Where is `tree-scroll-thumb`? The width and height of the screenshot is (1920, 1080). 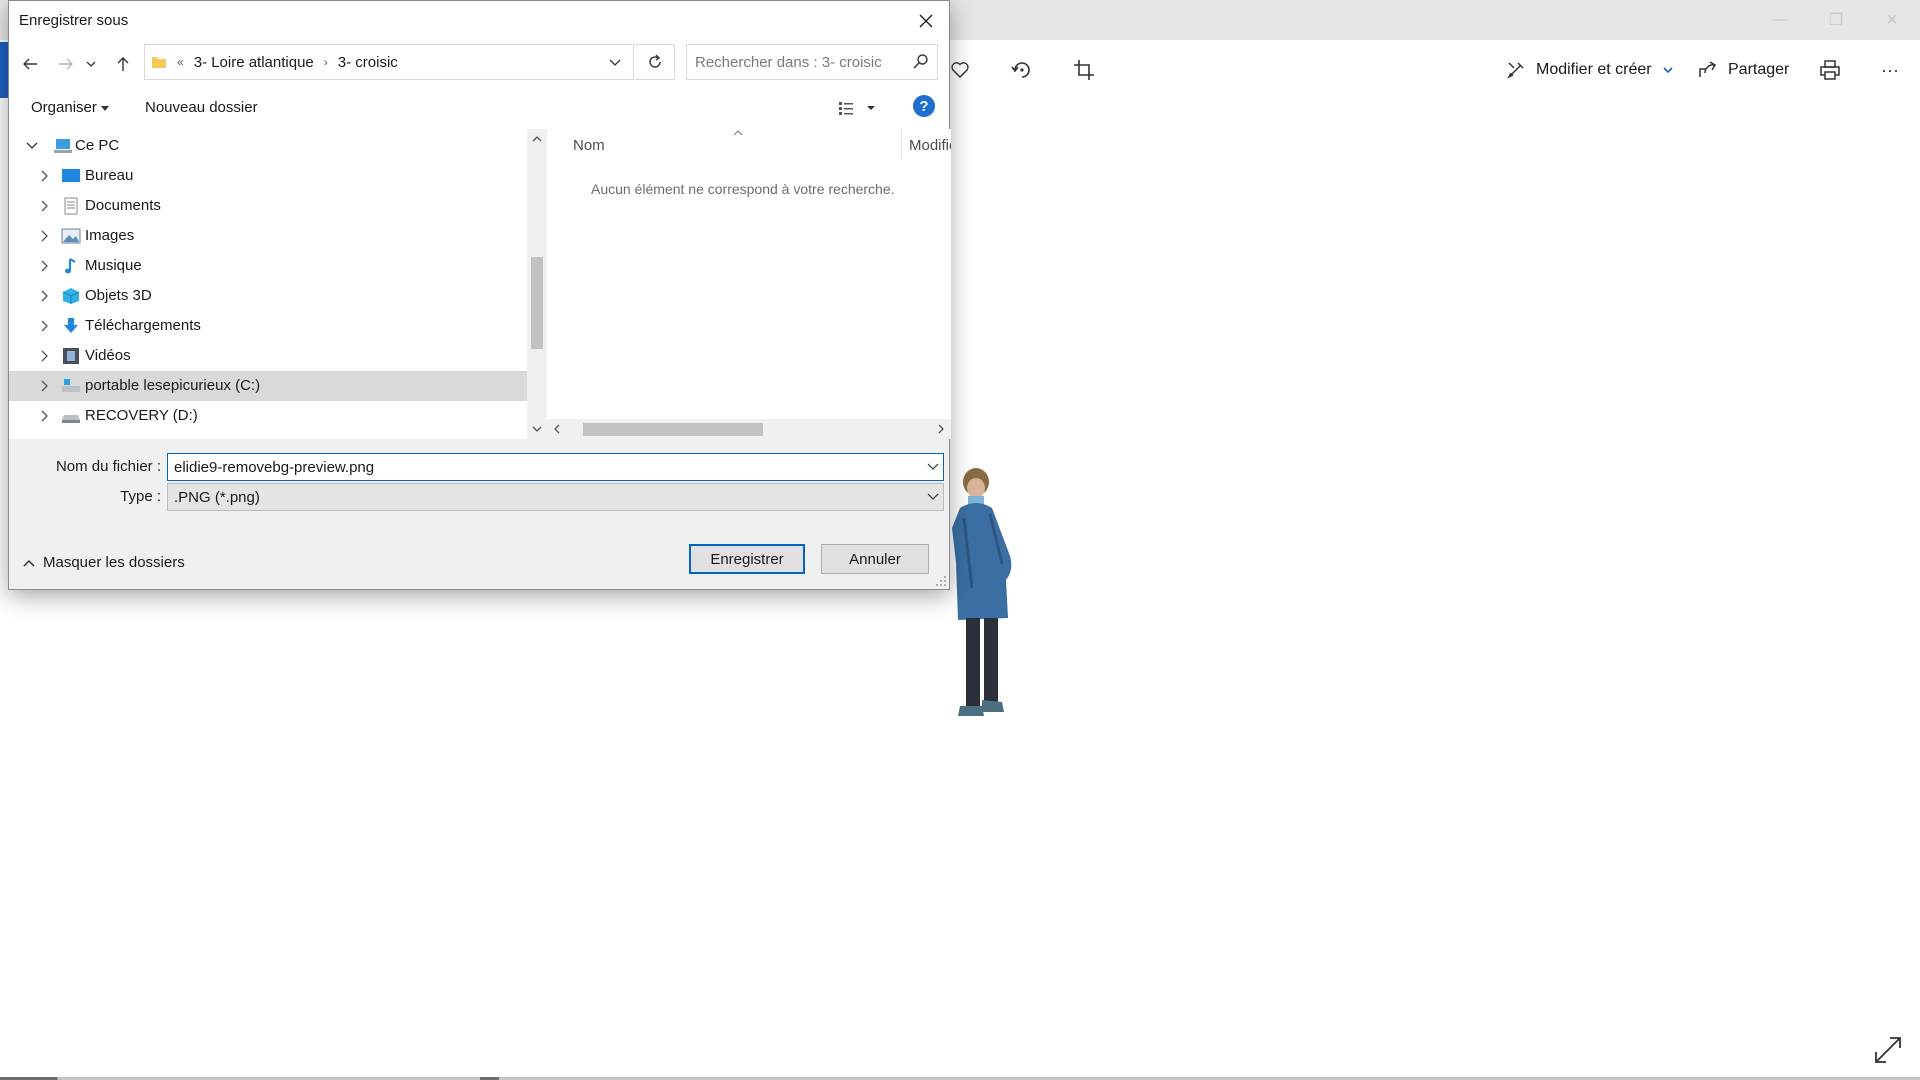 tree-scroll-thumb is located at coordinates (537, 303).